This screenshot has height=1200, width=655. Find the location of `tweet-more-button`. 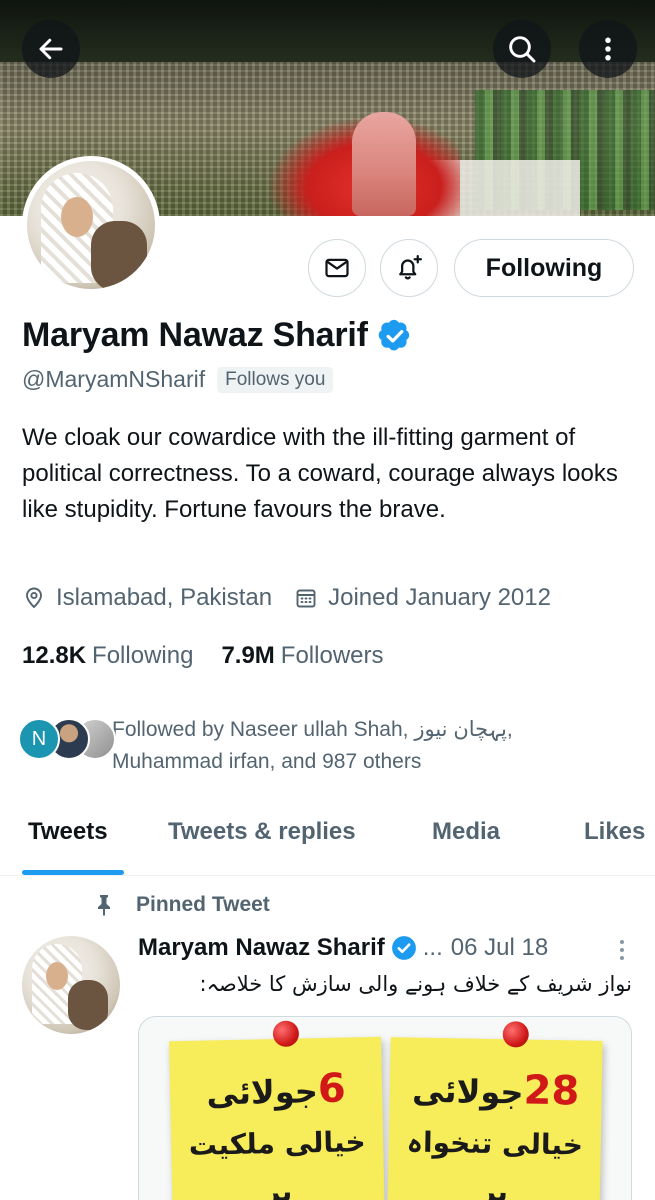

tweet-more-button is located at coordinates (622, 952).